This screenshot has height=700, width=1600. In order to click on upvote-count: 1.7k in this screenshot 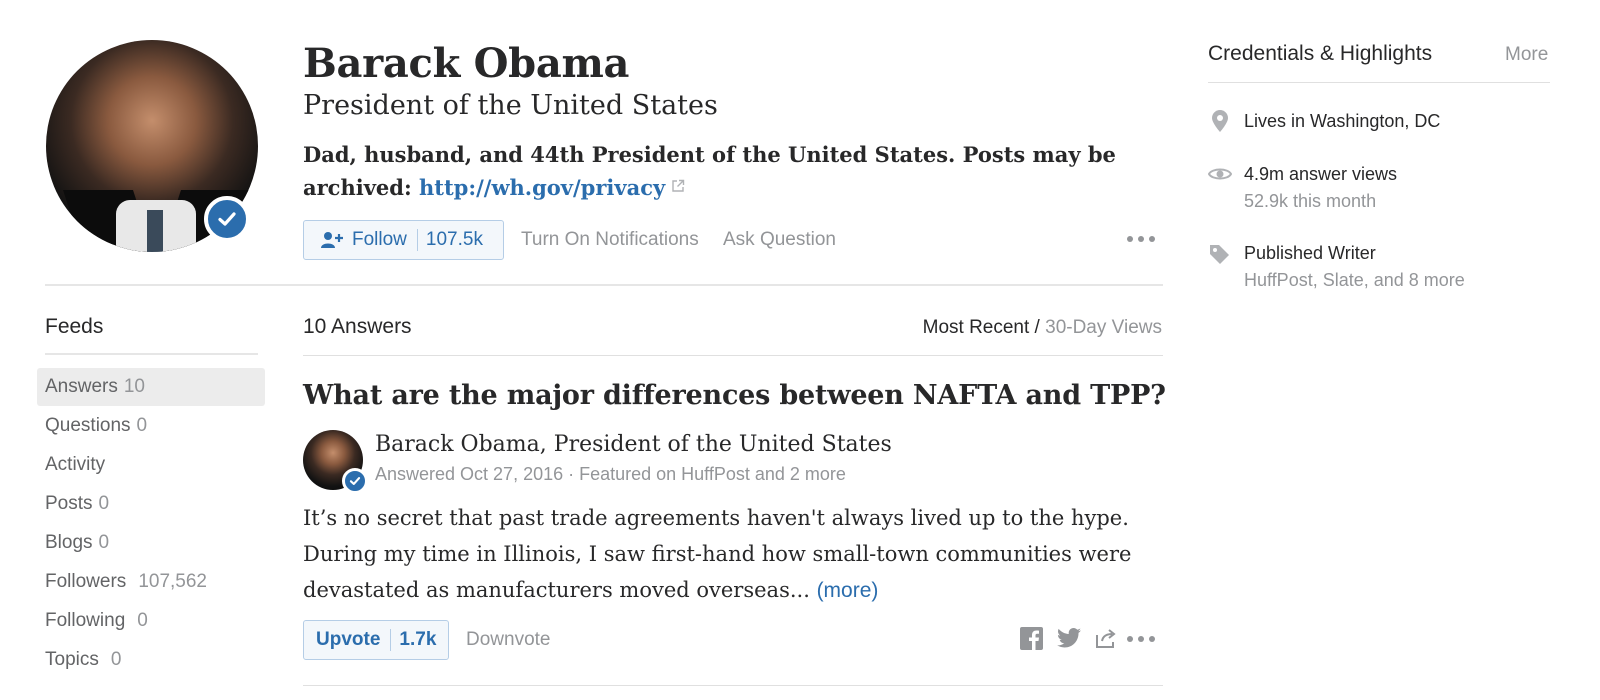, I will do `click(418, 639)`.